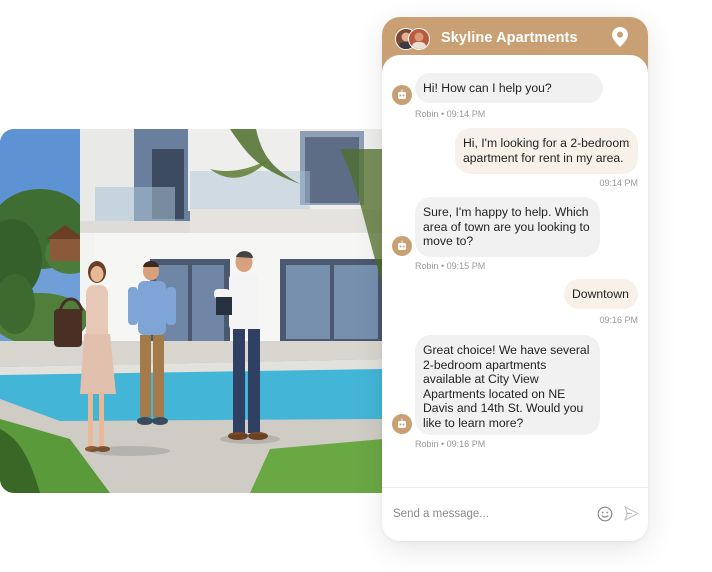 This screenshot has height=572, width=712. Describe the element at coordinates (620, 37) in the screenshot. I see `location-pin-icon` at that location.